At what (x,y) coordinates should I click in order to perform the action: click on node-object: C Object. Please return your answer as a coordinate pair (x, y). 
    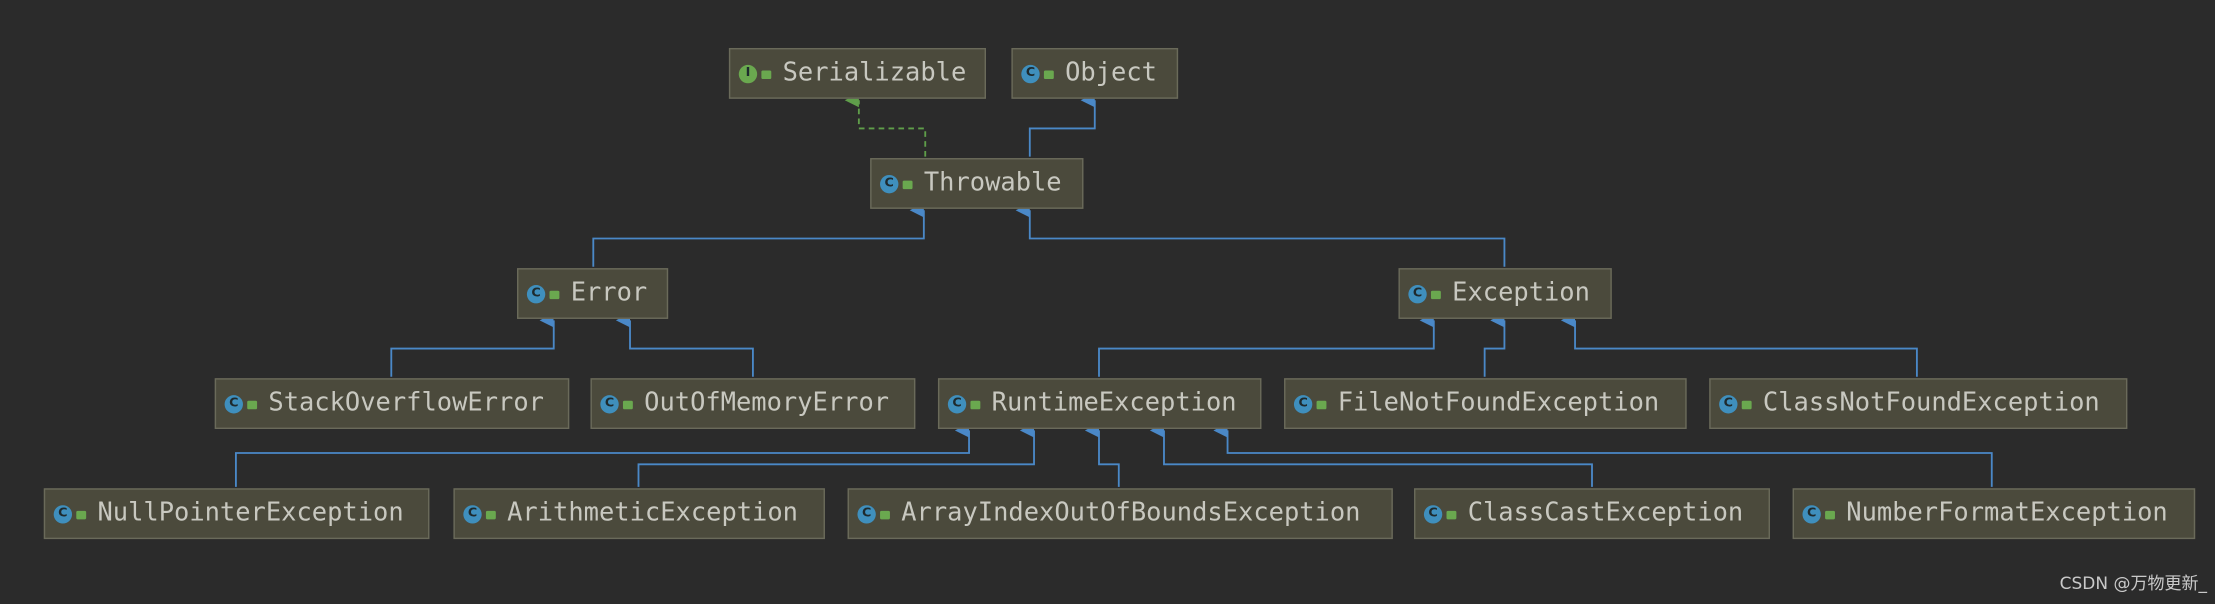
    Looking at the image, I should click on (1095, 73).